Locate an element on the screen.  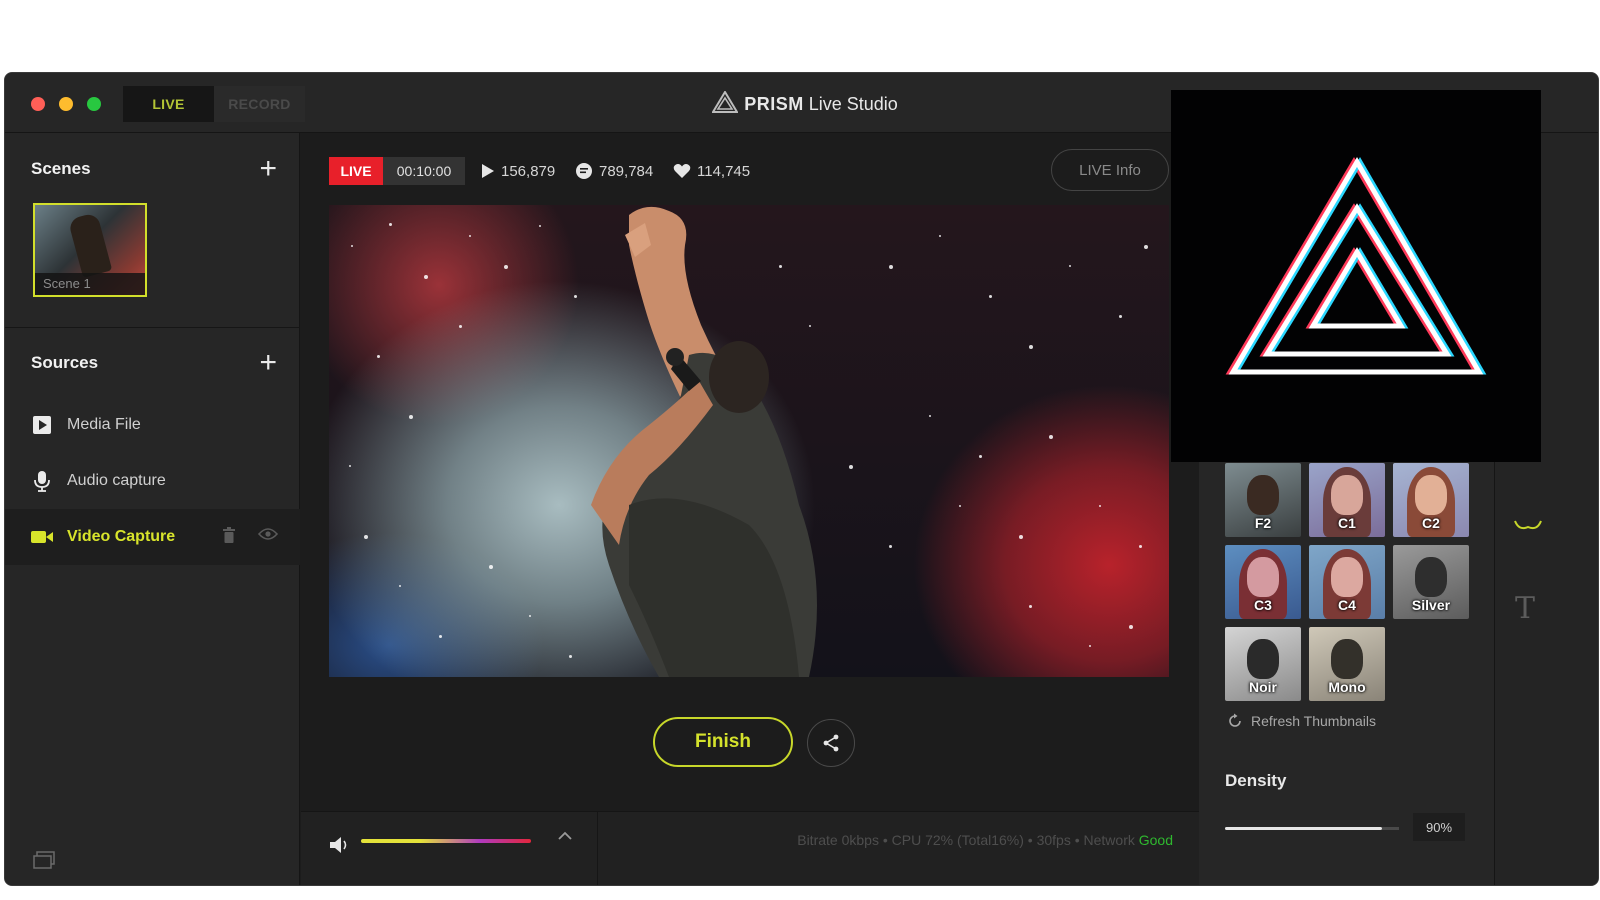
view-count-value: 156,879 is located at coordinates (528, 171).